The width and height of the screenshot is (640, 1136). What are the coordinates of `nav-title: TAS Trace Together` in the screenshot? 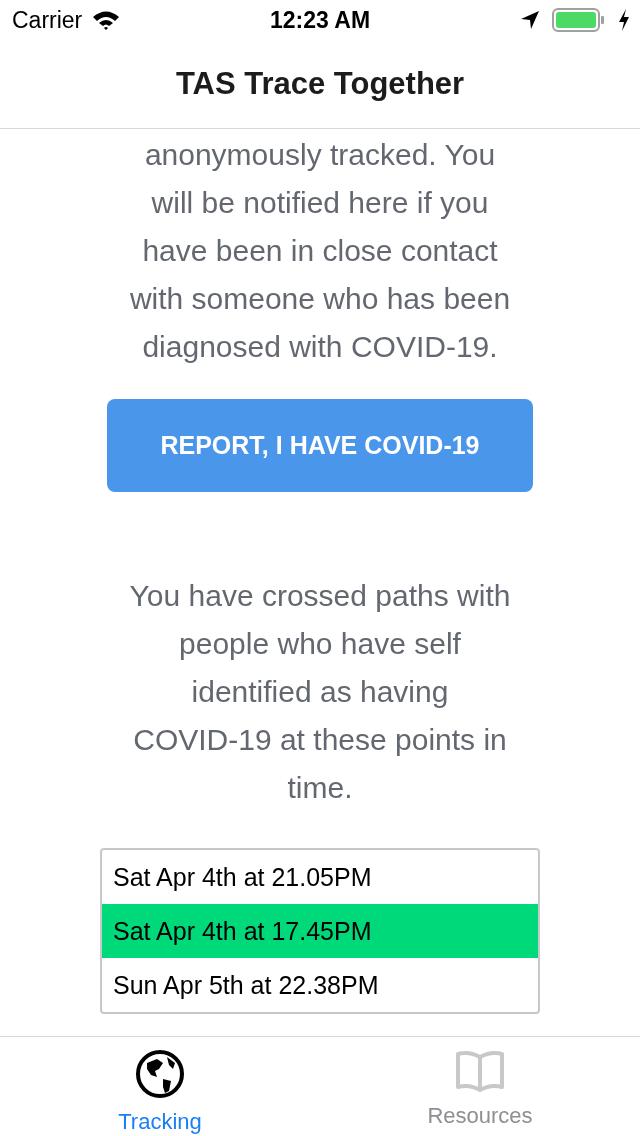 It's located at (320, 84).